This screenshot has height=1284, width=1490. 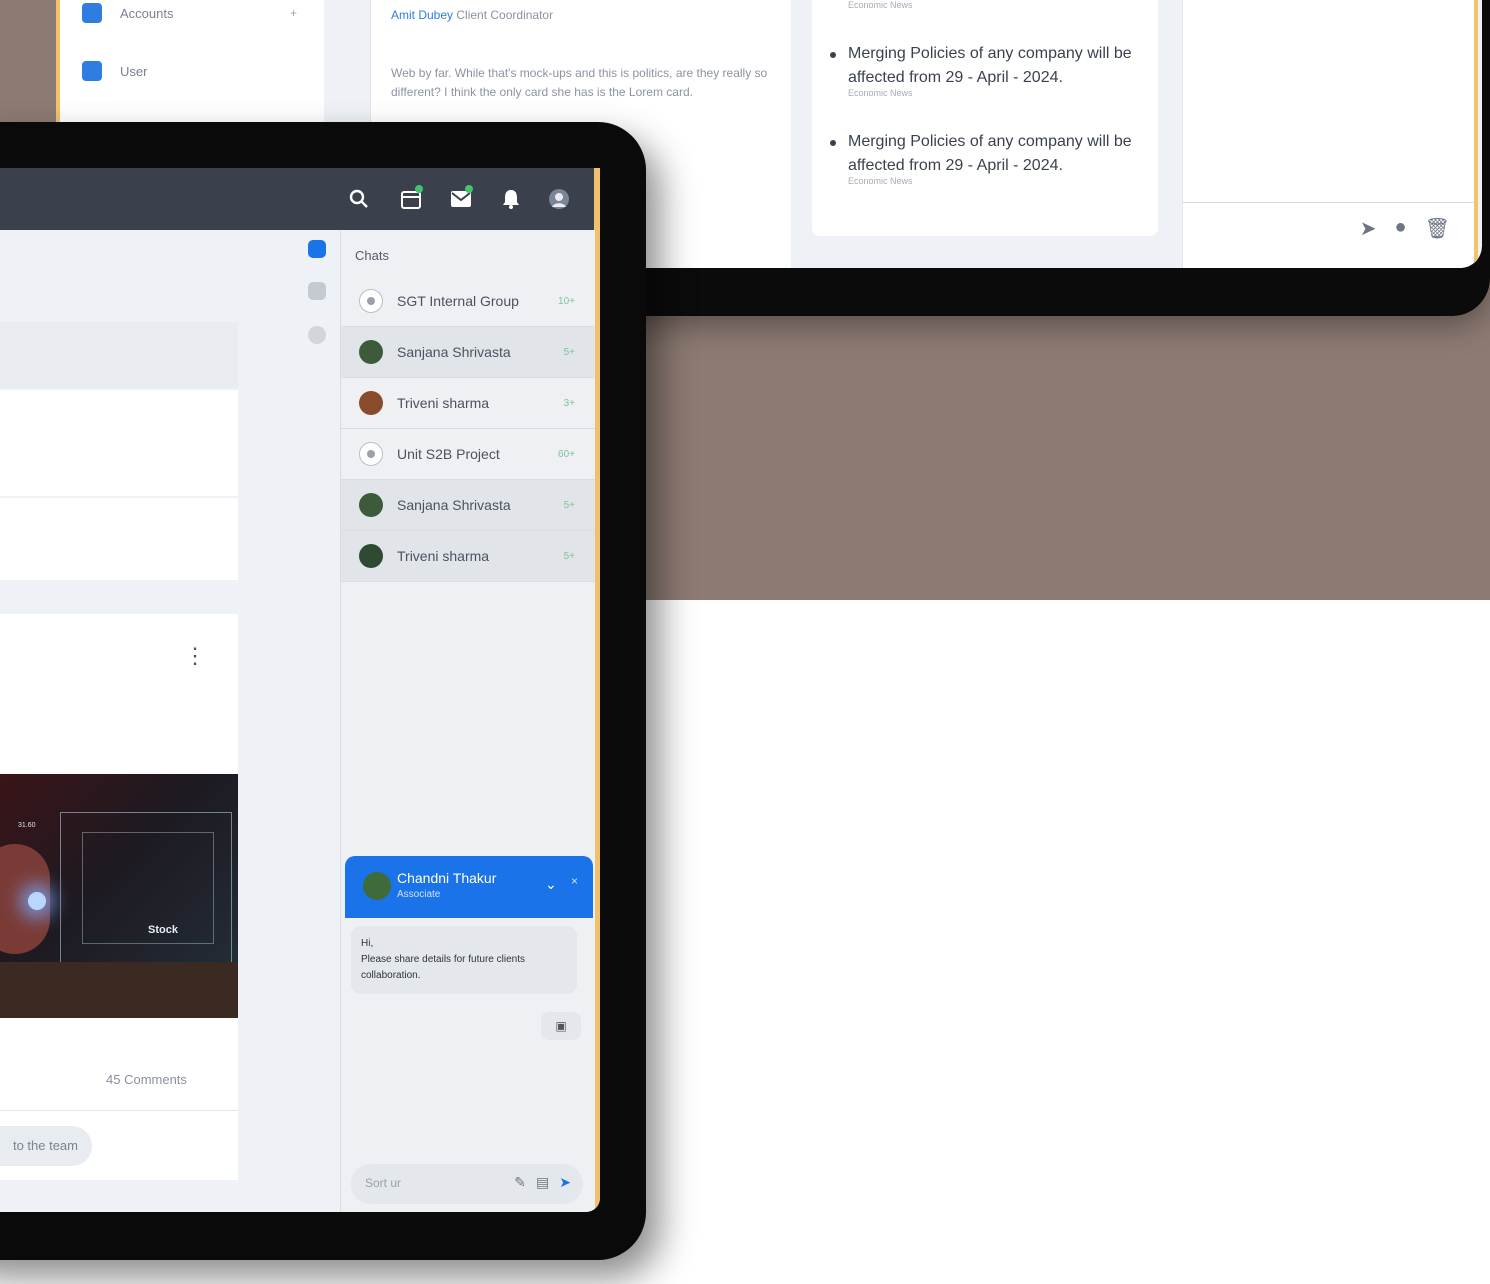 I want to click on chat-list-item: Triveni sharma 5+, so click(x=468, y=556).